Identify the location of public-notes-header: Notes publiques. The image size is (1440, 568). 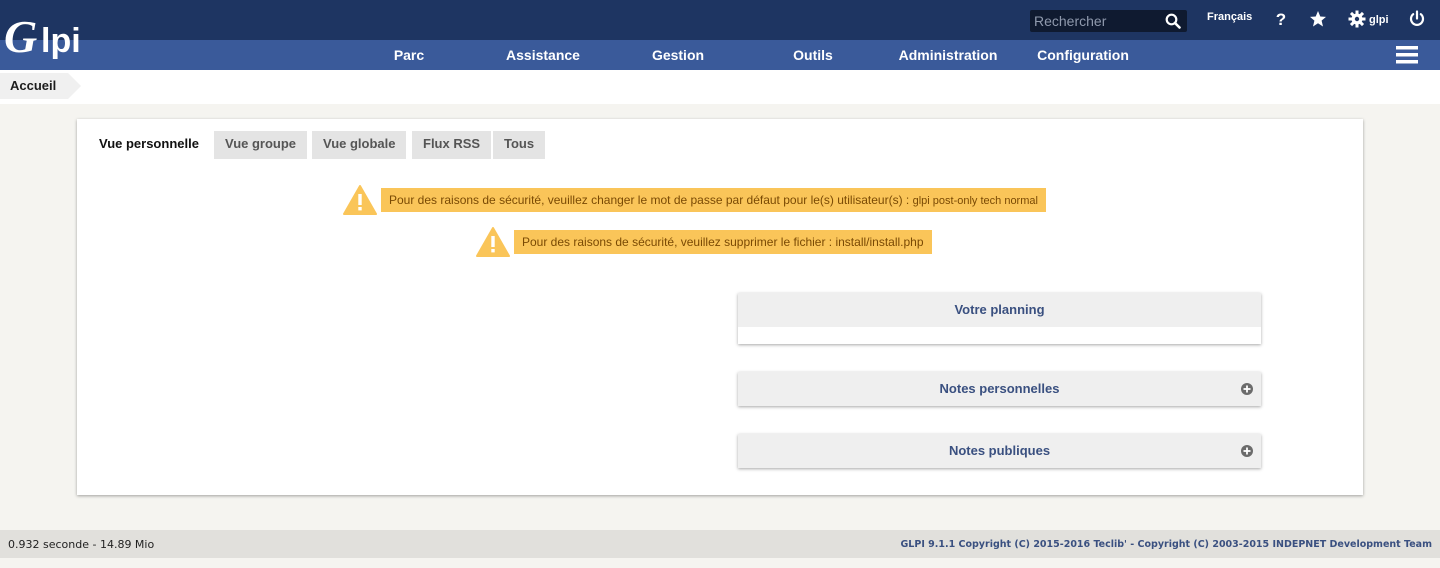
(999, 451).